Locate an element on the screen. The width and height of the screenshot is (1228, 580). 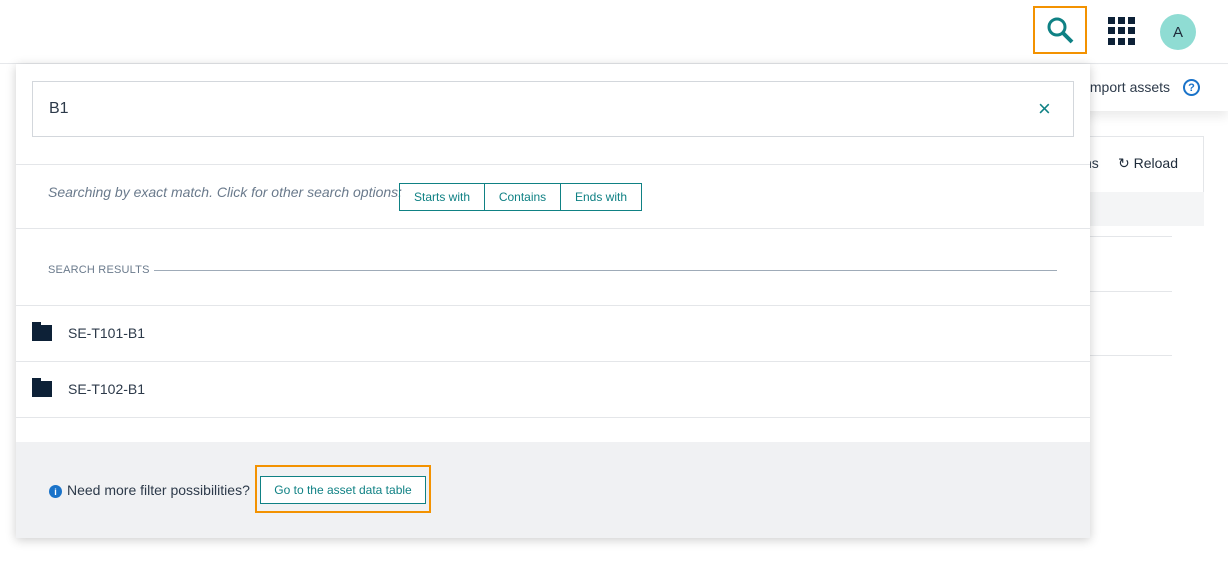
result-label: SE-T101-B1 is located at coordinates (107, 333).